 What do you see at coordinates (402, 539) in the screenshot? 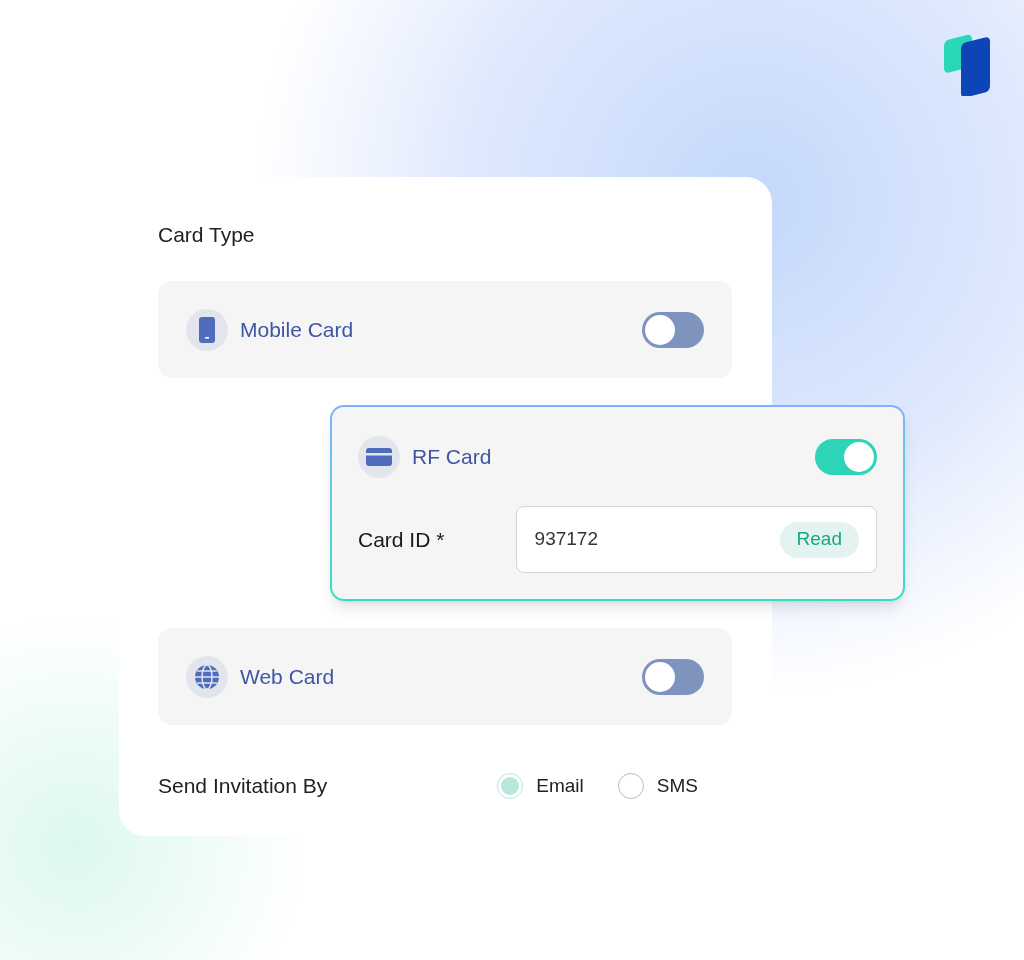
I see `field-label: Card ID *` at bounding box center [402, 539].